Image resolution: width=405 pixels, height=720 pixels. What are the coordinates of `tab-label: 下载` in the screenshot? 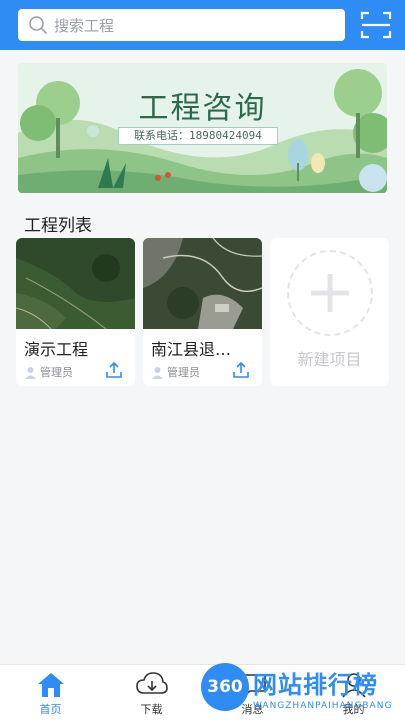 It's located at (151, 709).